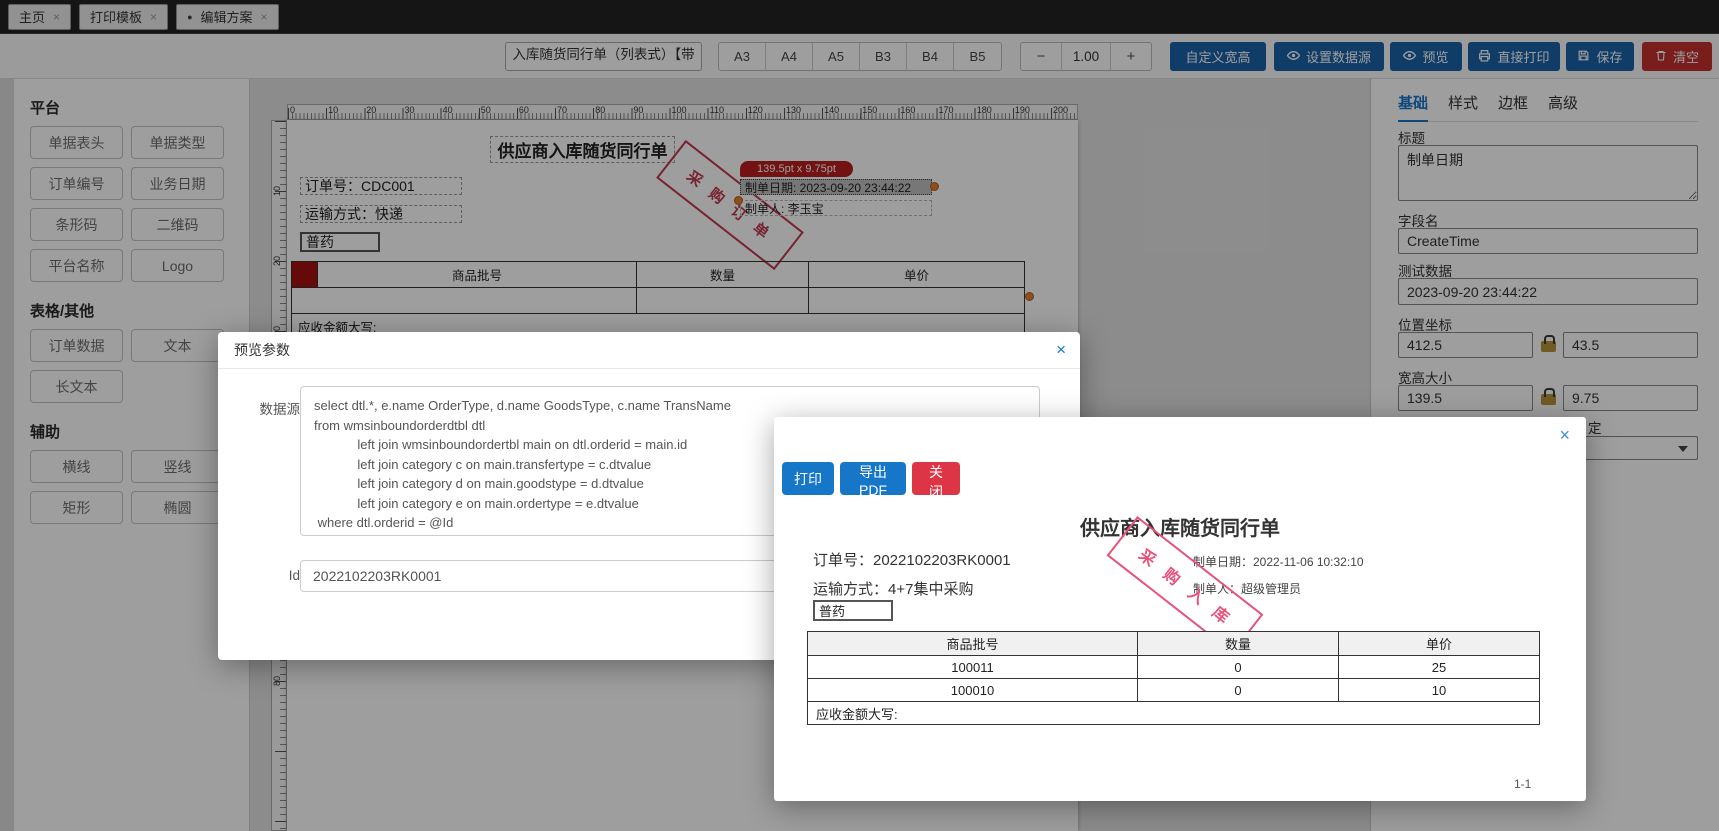  I want to click on print-button: 打印, so click(808, 478).